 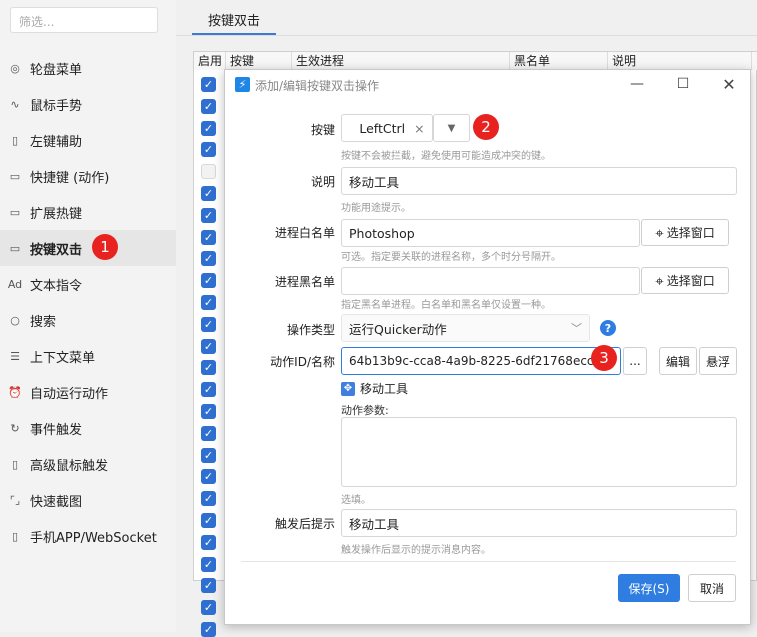 What do you see at coordinates (539, 523) in the screenshot?
I see `trigger-tip-input: 移动工具` at bounding box center [539, 523].